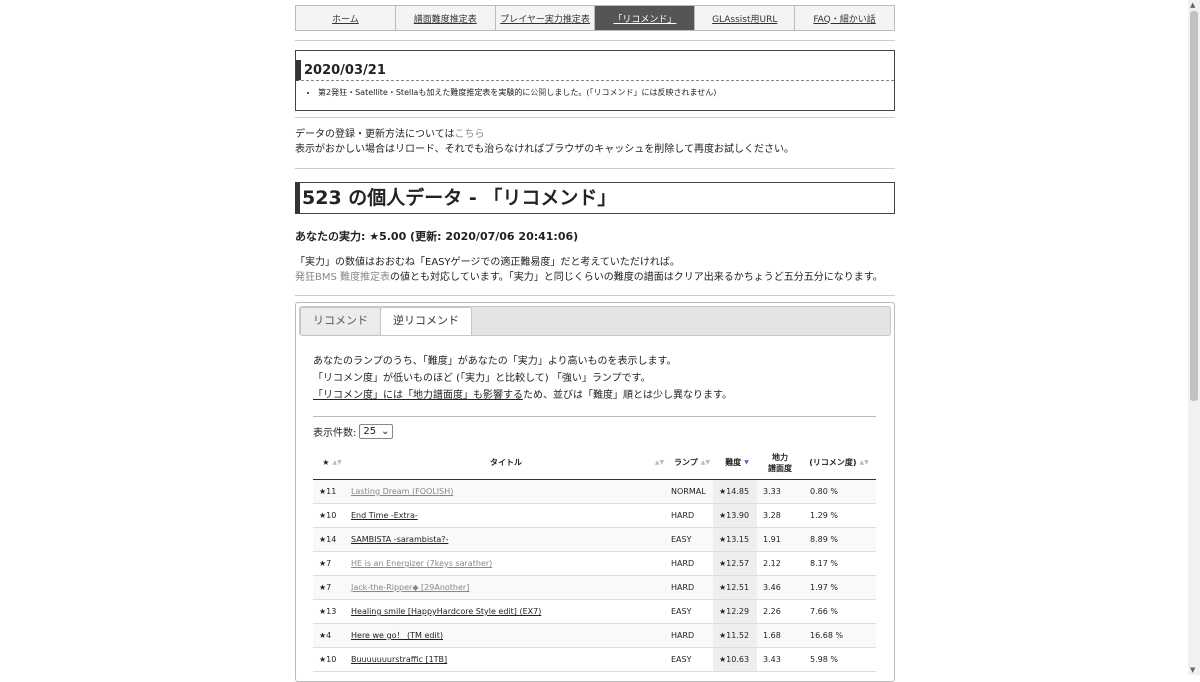 The height and width of the screenshot is (682, 1200). Describe the element at coordinates (746, 462) in the screenshot. I see `sort-desc-icon: ▼` at that location.